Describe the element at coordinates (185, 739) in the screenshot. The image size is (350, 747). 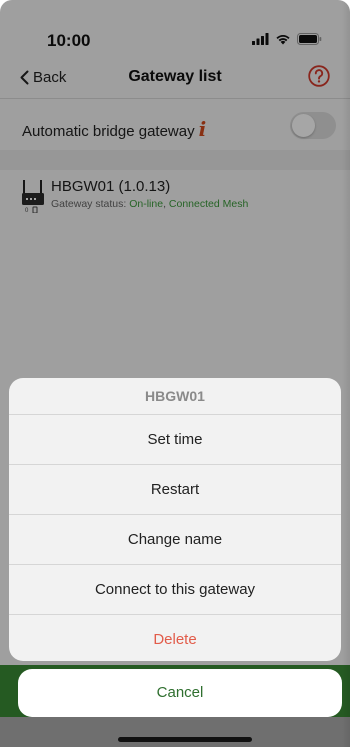
I see `home-indicator` at that location.